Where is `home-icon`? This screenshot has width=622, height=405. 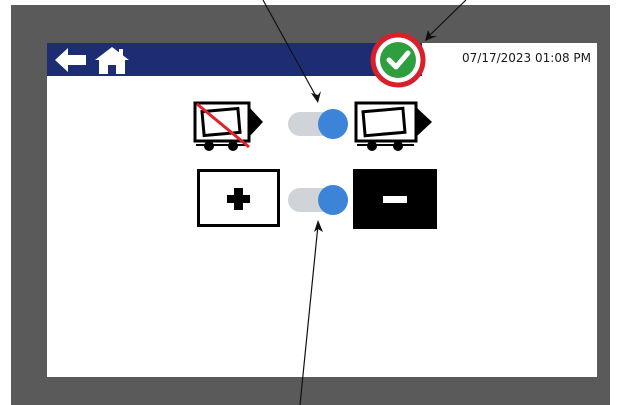
home-icon is located at coordinates (112, 60).